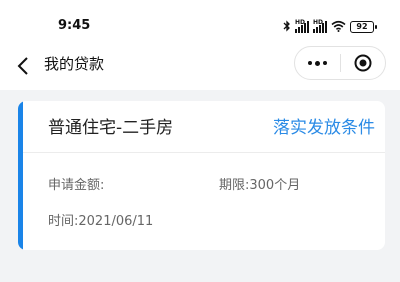 The image size is (400, 282). What do you see at coordinates (234, 185) in the screenshot?
I see `term-label: 期限:` at bounding box center [234, 185].